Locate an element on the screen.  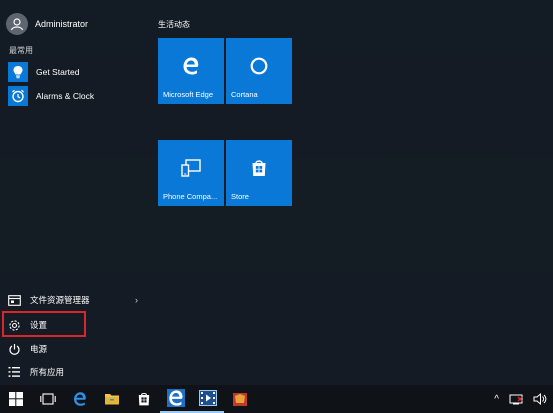
app-label: Alarms & Clock is located at coordinates (65, 96).